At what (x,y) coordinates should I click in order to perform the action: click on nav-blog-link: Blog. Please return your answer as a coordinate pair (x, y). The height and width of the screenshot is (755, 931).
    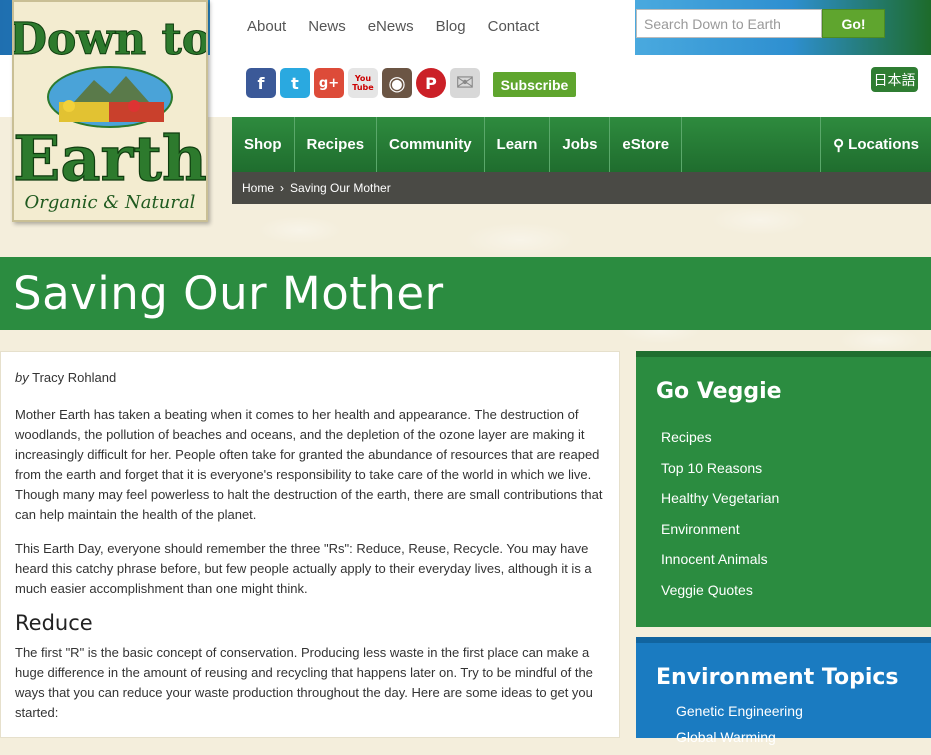
    Looking at the image, I should click on (451, 26).